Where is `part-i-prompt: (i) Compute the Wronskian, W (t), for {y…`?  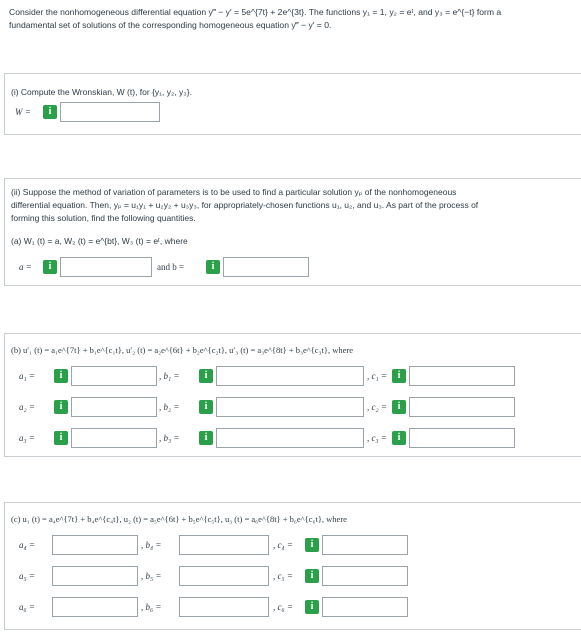 part-i-prompt: (i) Compute the Wronskian, W (t), for {y… is located at coordinates (101, 92).